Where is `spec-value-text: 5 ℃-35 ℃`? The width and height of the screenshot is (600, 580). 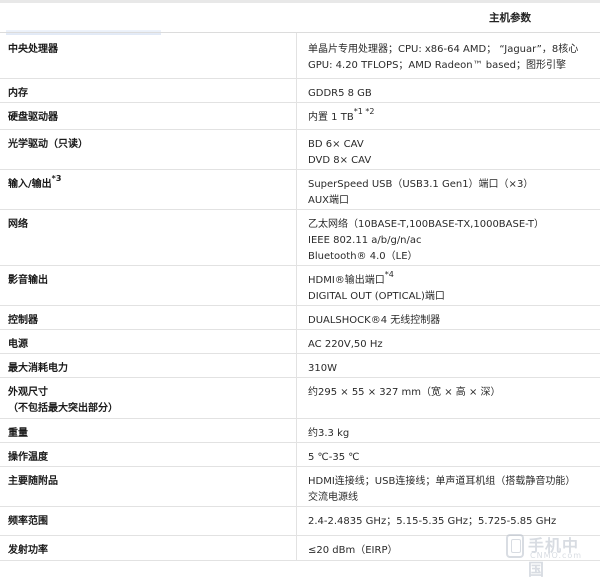 spec-value-text: 5 ℃-35 ℃ is located at coordinates (334, 457).